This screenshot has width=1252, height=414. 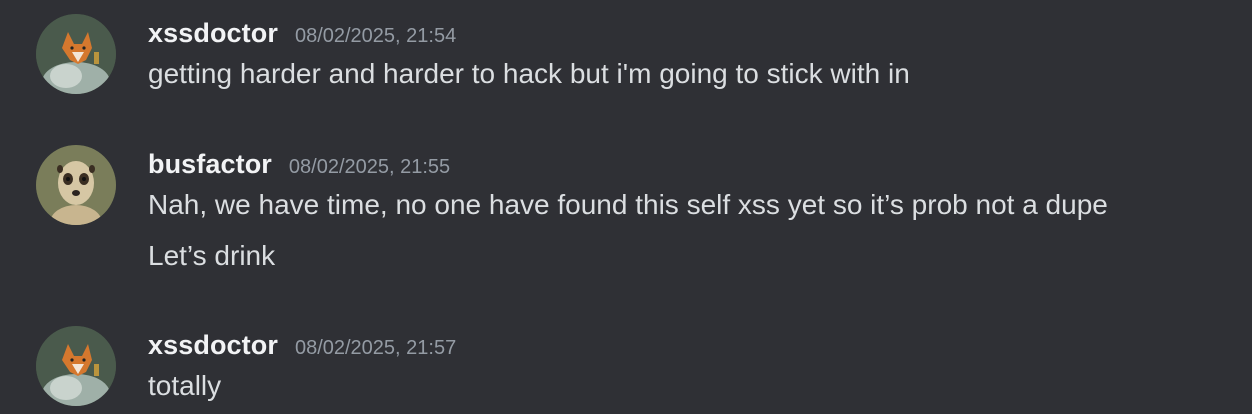 I want to click on timestamp: 08/02/2025, 21:57, so click(x=375, y=348).